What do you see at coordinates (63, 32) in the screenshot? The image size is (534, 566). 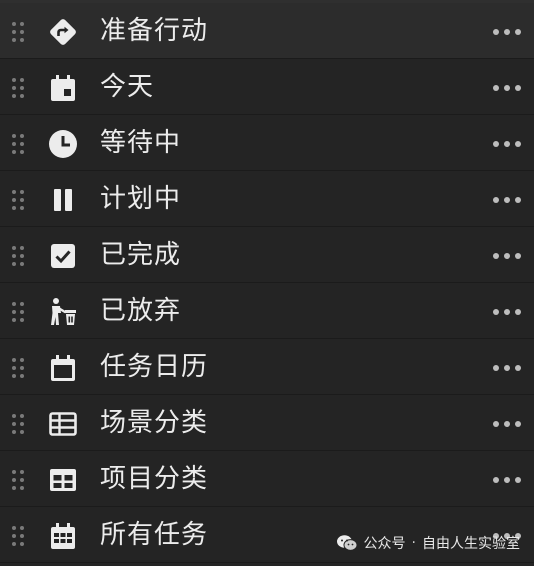 I see `next-action-icon` at bounding box center [63, 32].